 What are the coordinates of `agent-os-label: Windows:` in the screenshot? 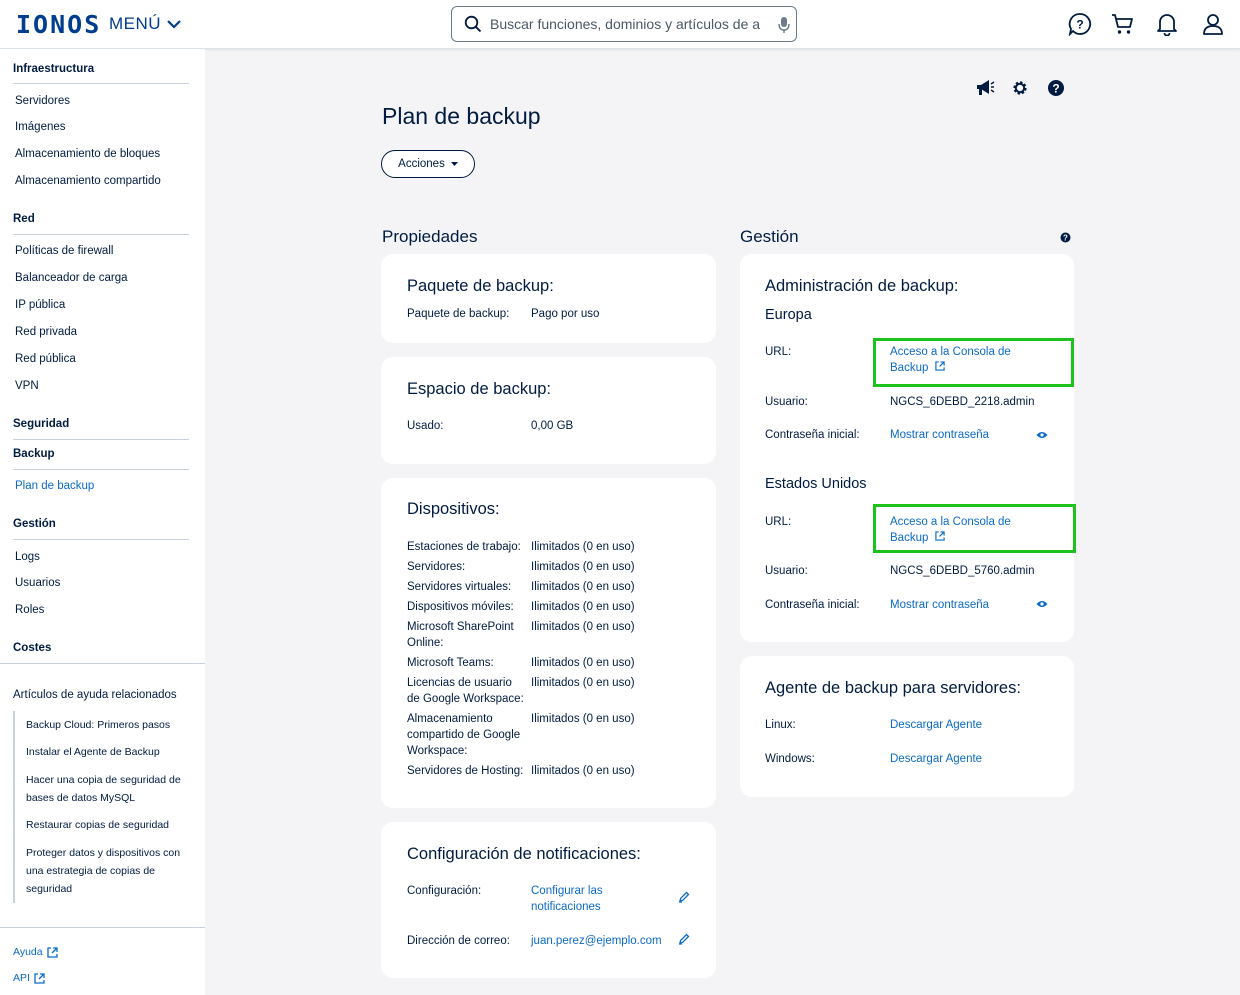 It's located at (790, 759).